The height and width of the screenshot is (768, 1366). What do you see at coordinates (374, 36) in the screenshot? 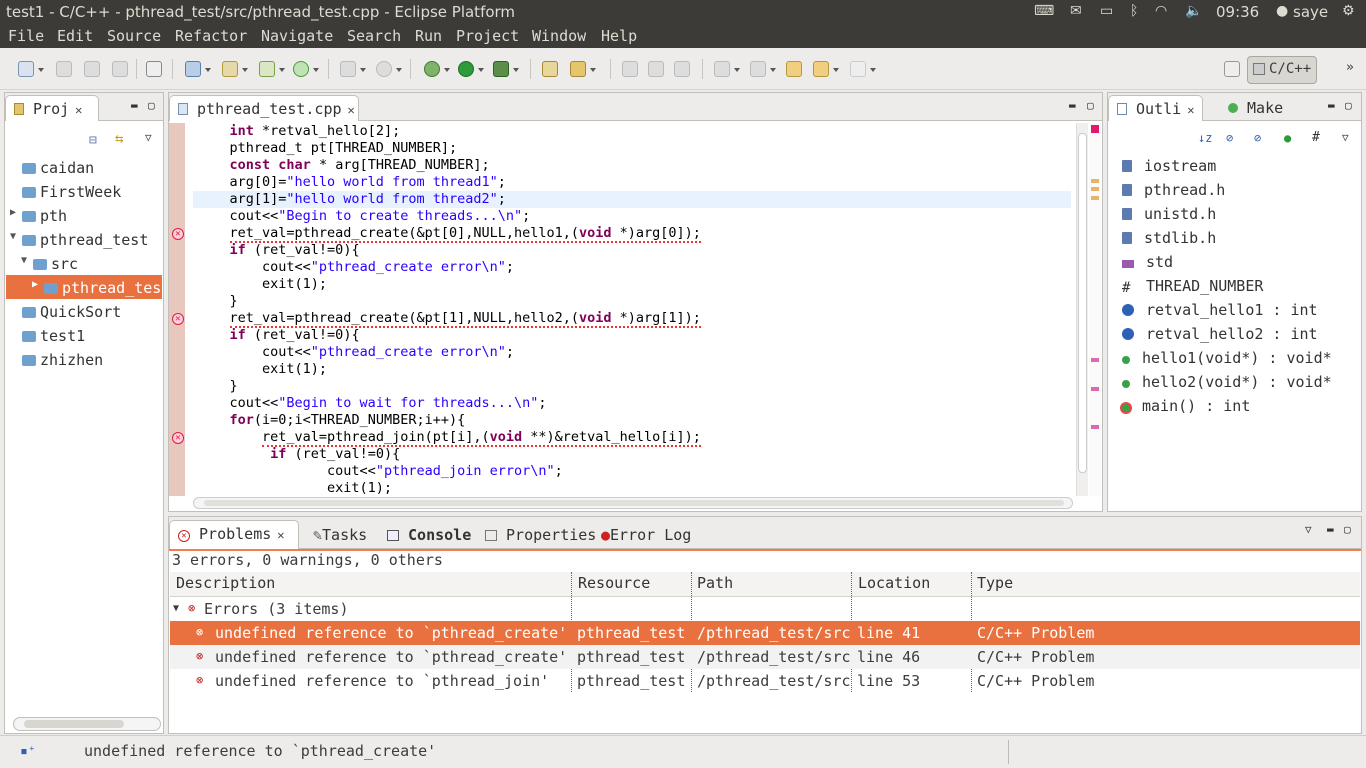
I see `menu-search: Search` at bounding box center [374, 36].